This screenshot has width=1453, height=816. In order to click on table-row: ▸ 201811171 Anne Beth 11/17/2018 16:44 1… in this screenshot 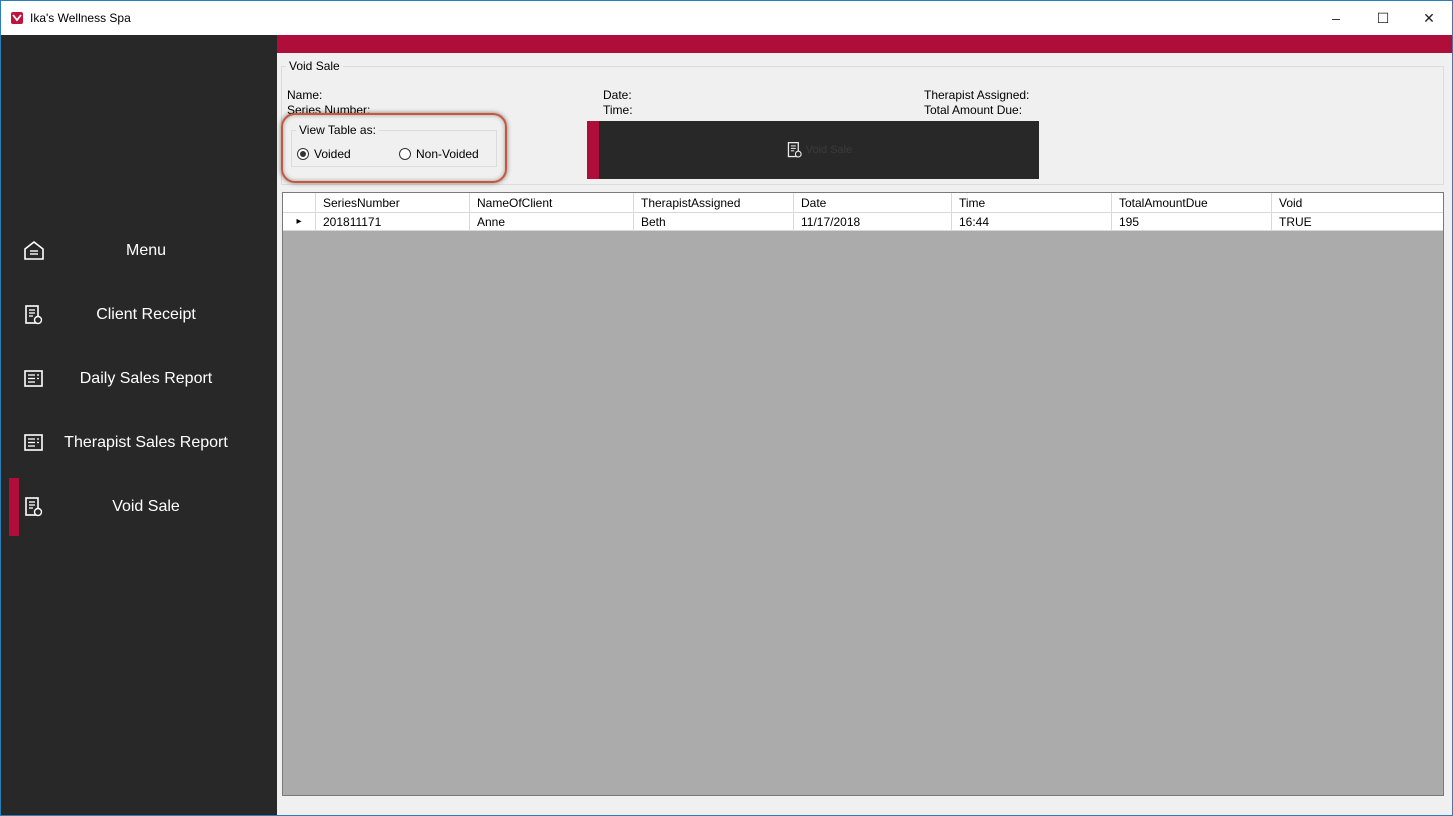, I will do `click(863, 222)`.